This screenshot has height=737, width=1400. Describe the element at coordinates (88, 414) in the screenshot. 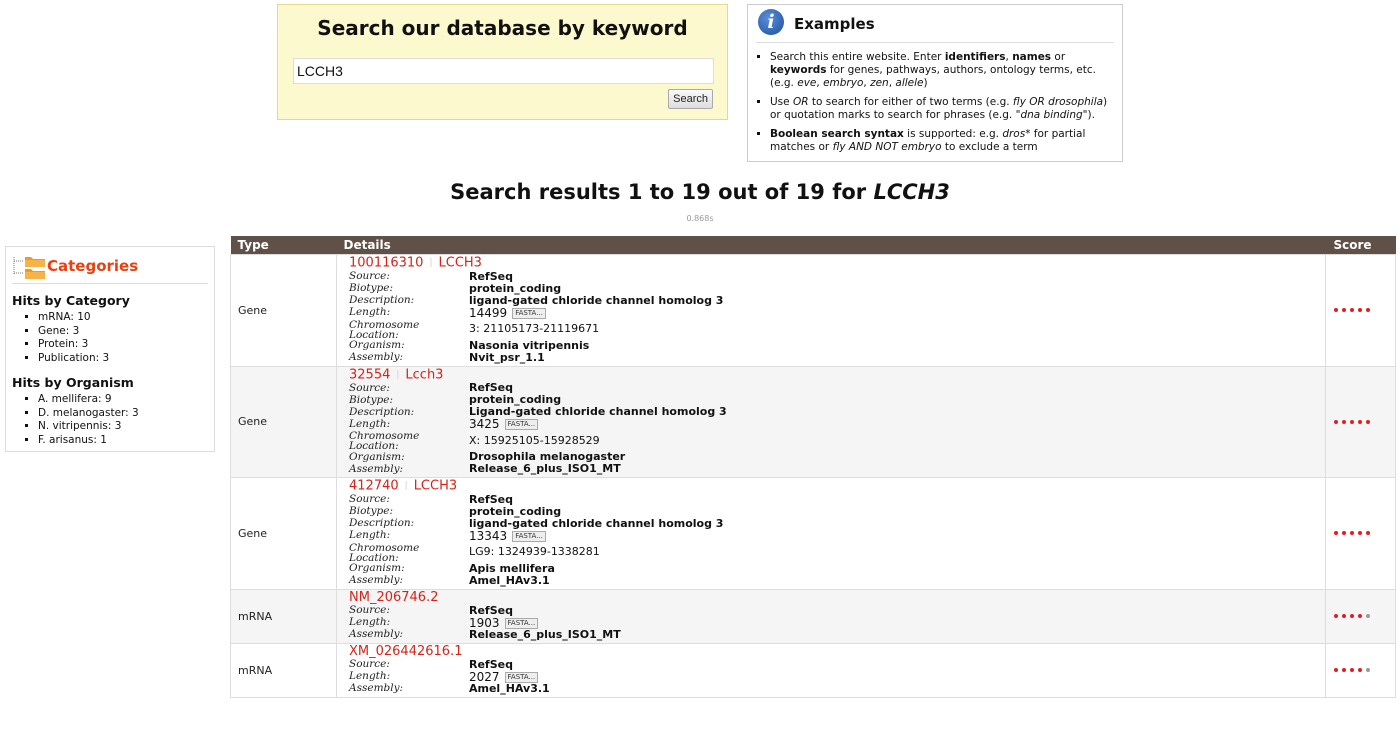

I see `organism-filter-item: D. melanogaster: 3` at that location.